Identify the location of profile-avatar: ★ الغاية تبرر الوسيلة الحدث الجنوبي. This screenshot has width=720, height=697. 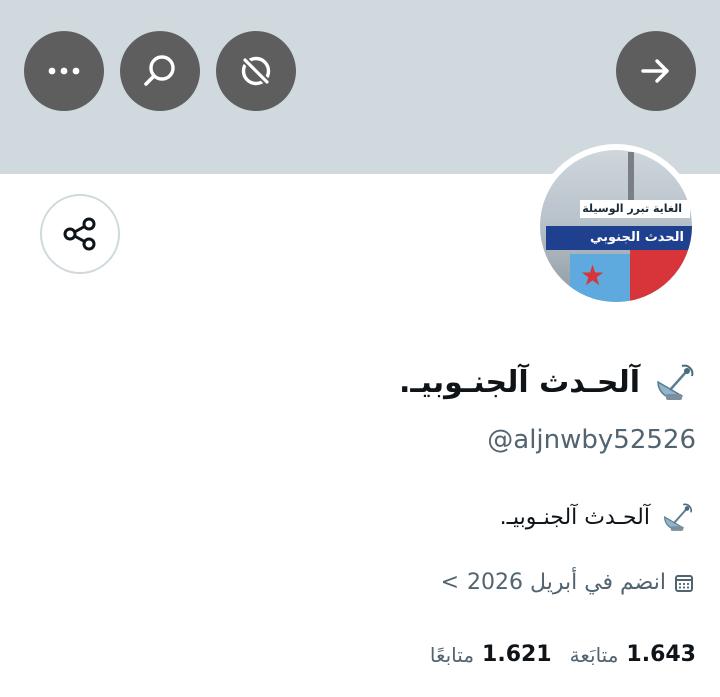
(616, 226).